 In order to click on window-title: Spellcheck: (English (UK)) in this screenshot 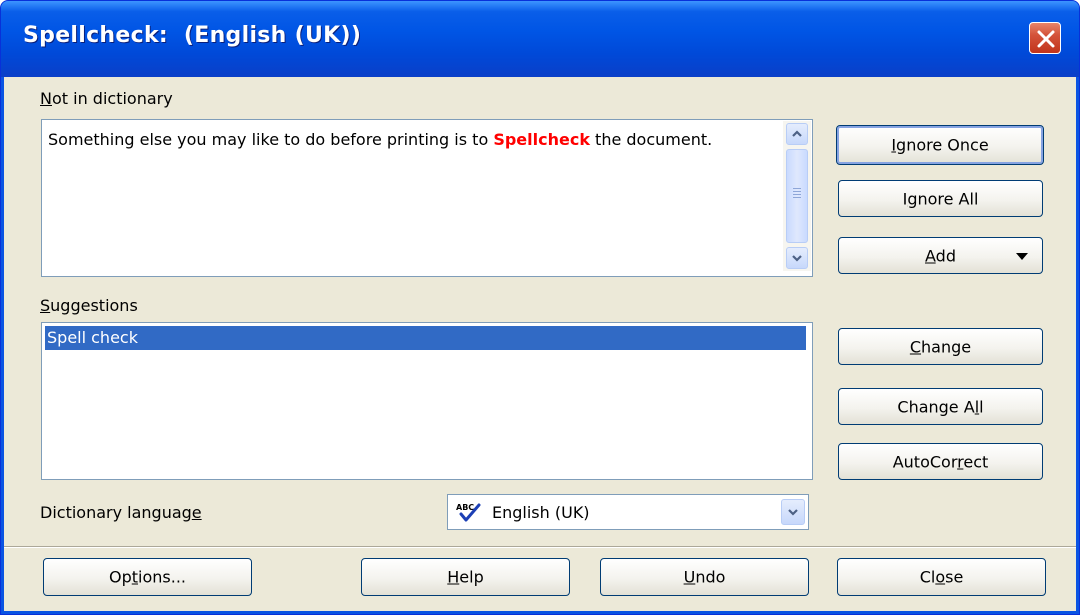, I will do `click(192, 35)`.